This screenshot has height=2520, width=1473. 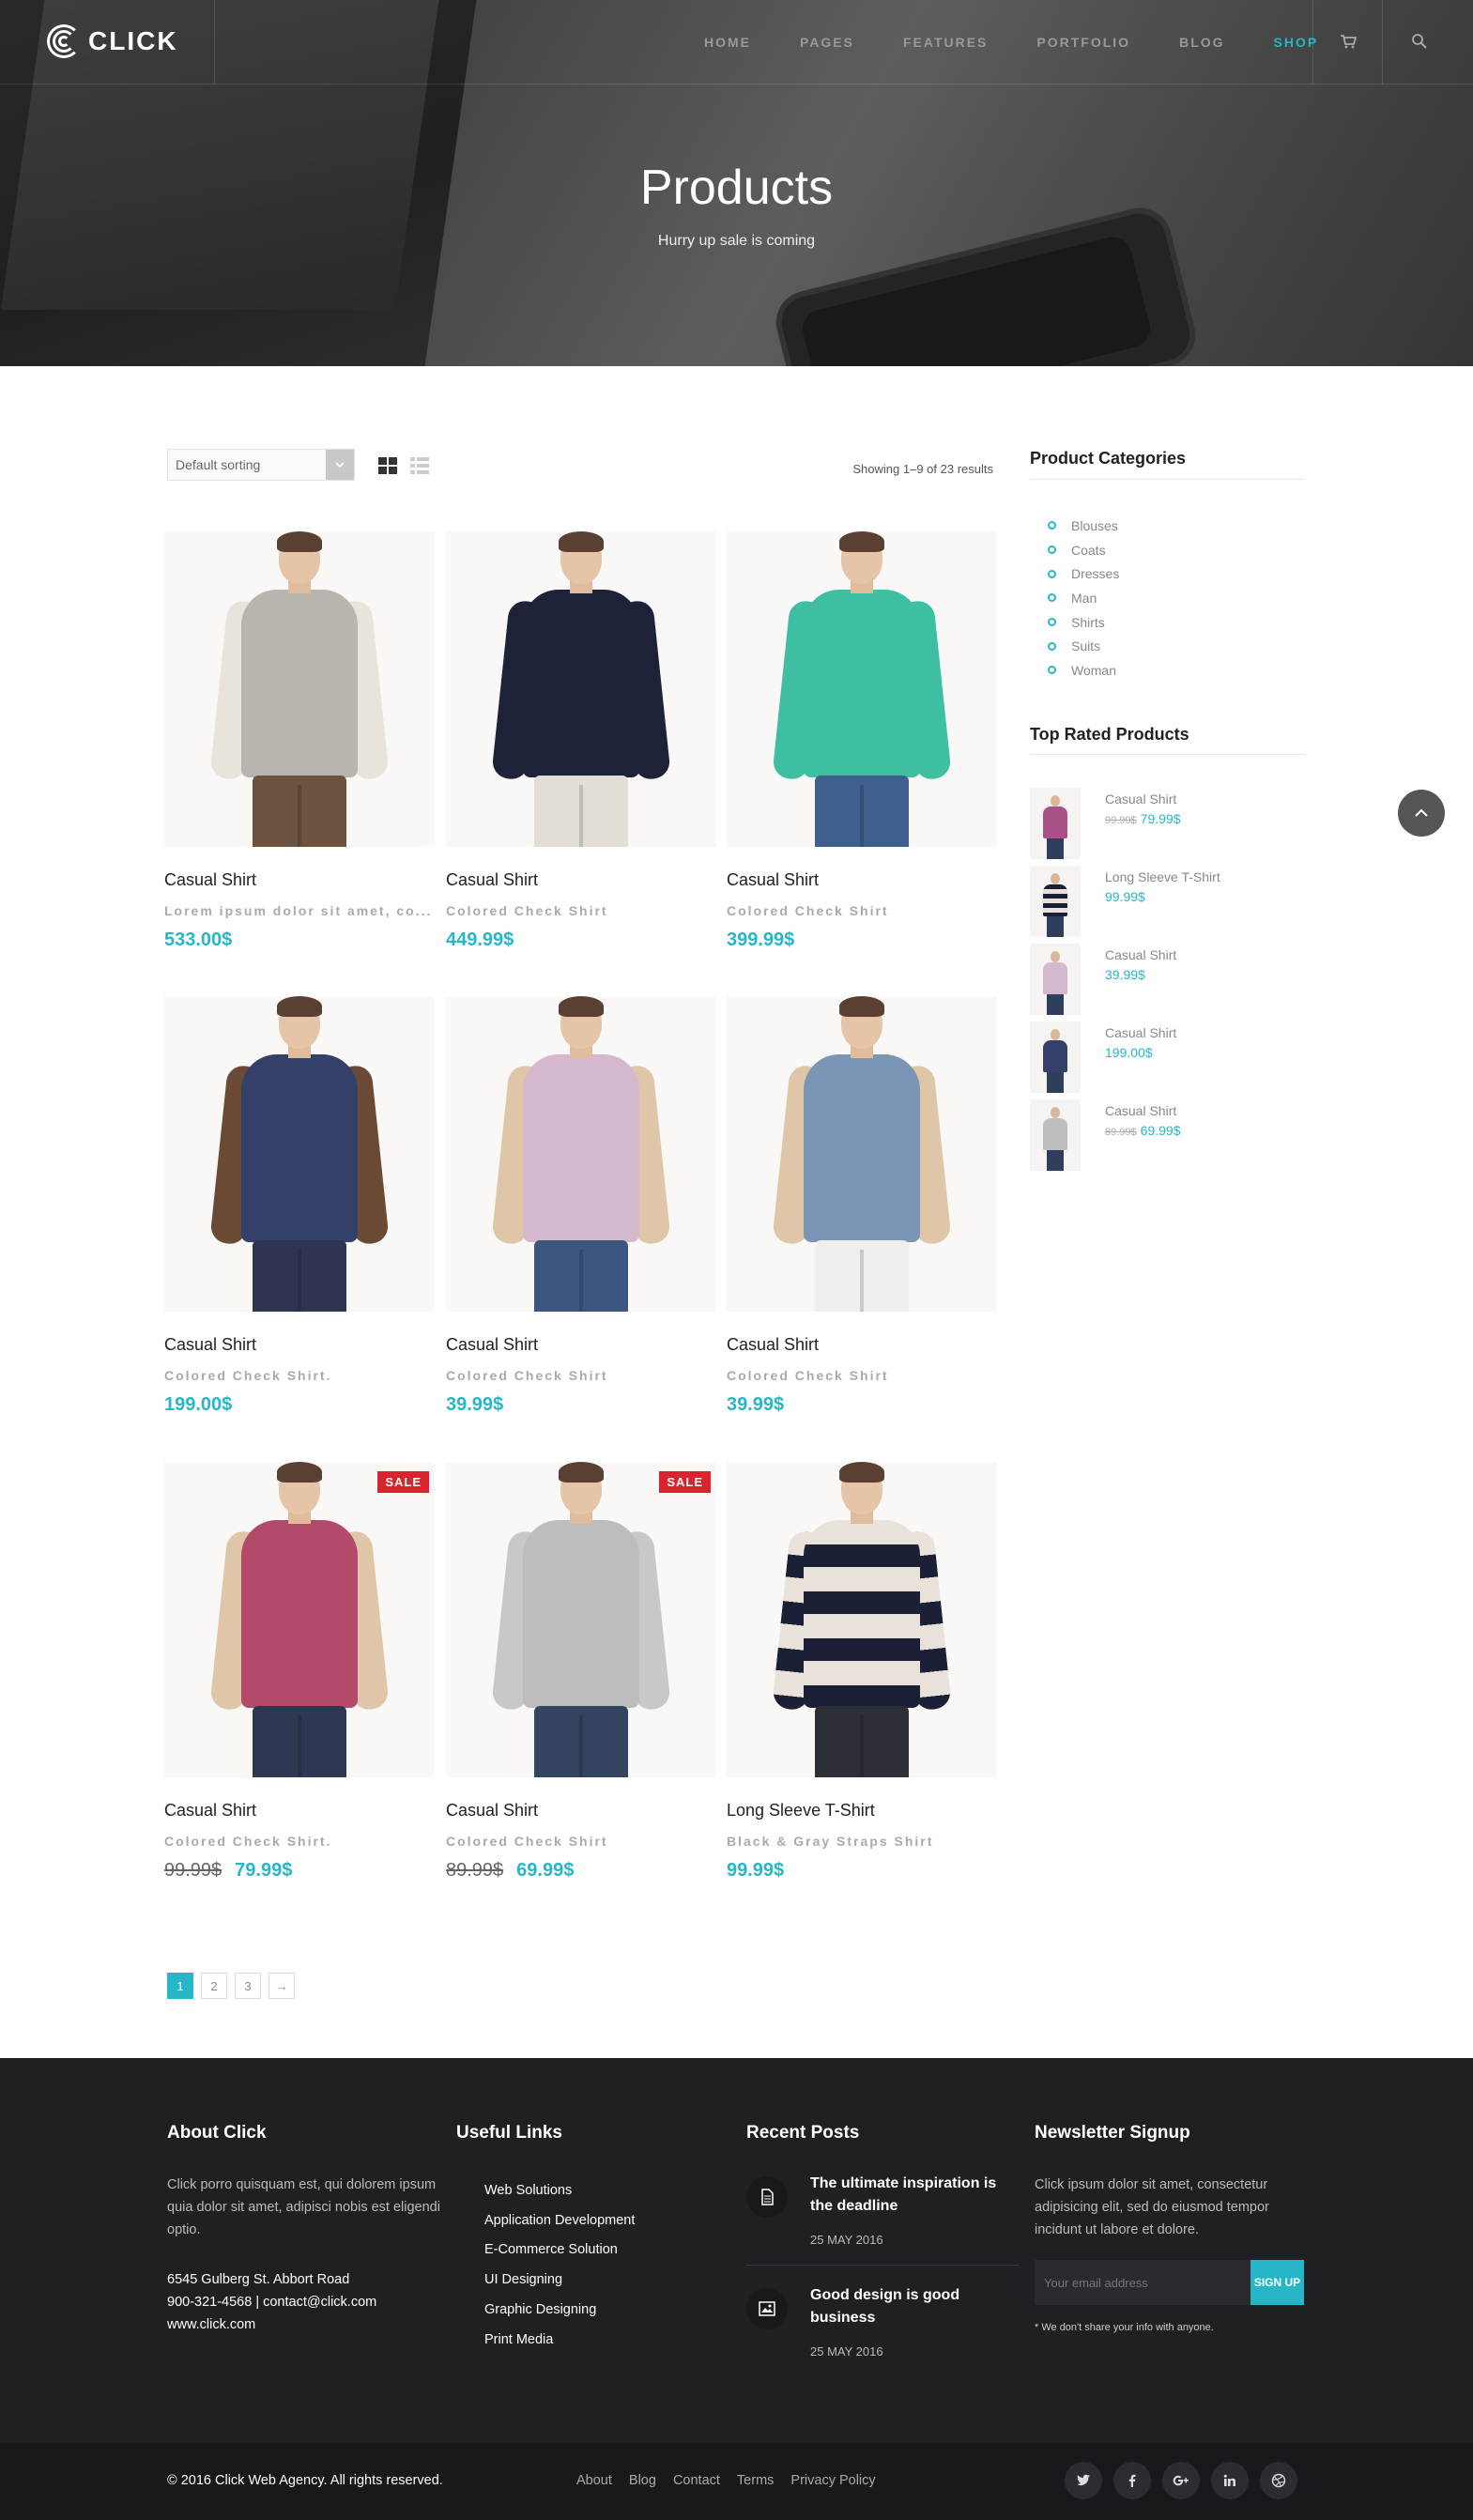 What do you see at coordinates (755, 2480) in the screenshot?
I see `bottom-link-terms: Terms` at bounding box center [755, 2480].